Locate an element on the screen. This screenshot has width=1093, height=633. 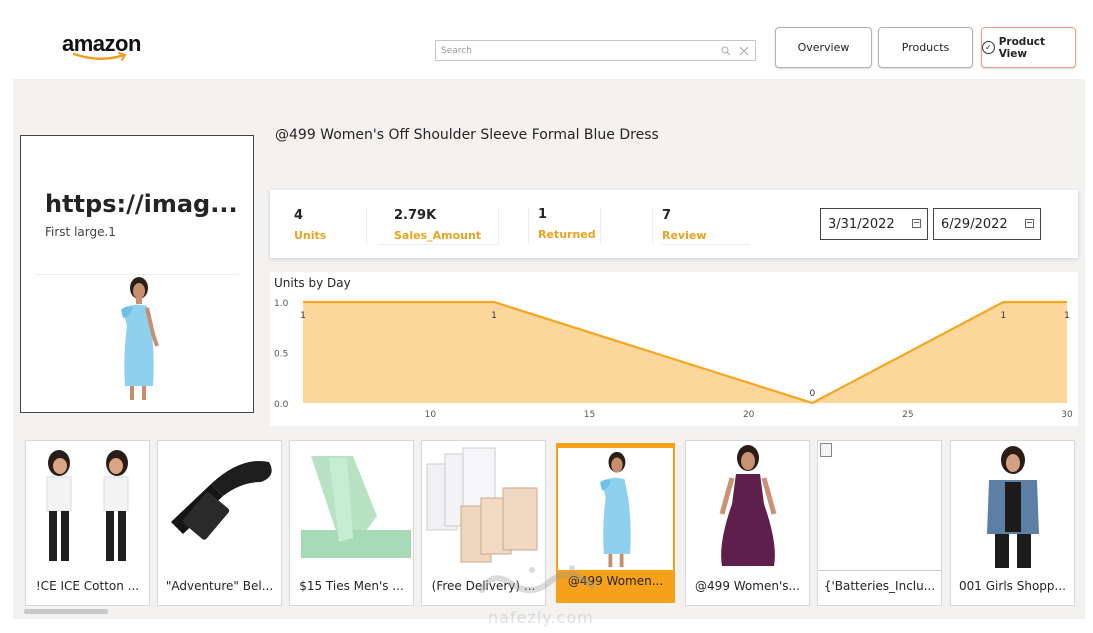
product-view-button: ✓ Product View is located at coordinates (1028, 47).